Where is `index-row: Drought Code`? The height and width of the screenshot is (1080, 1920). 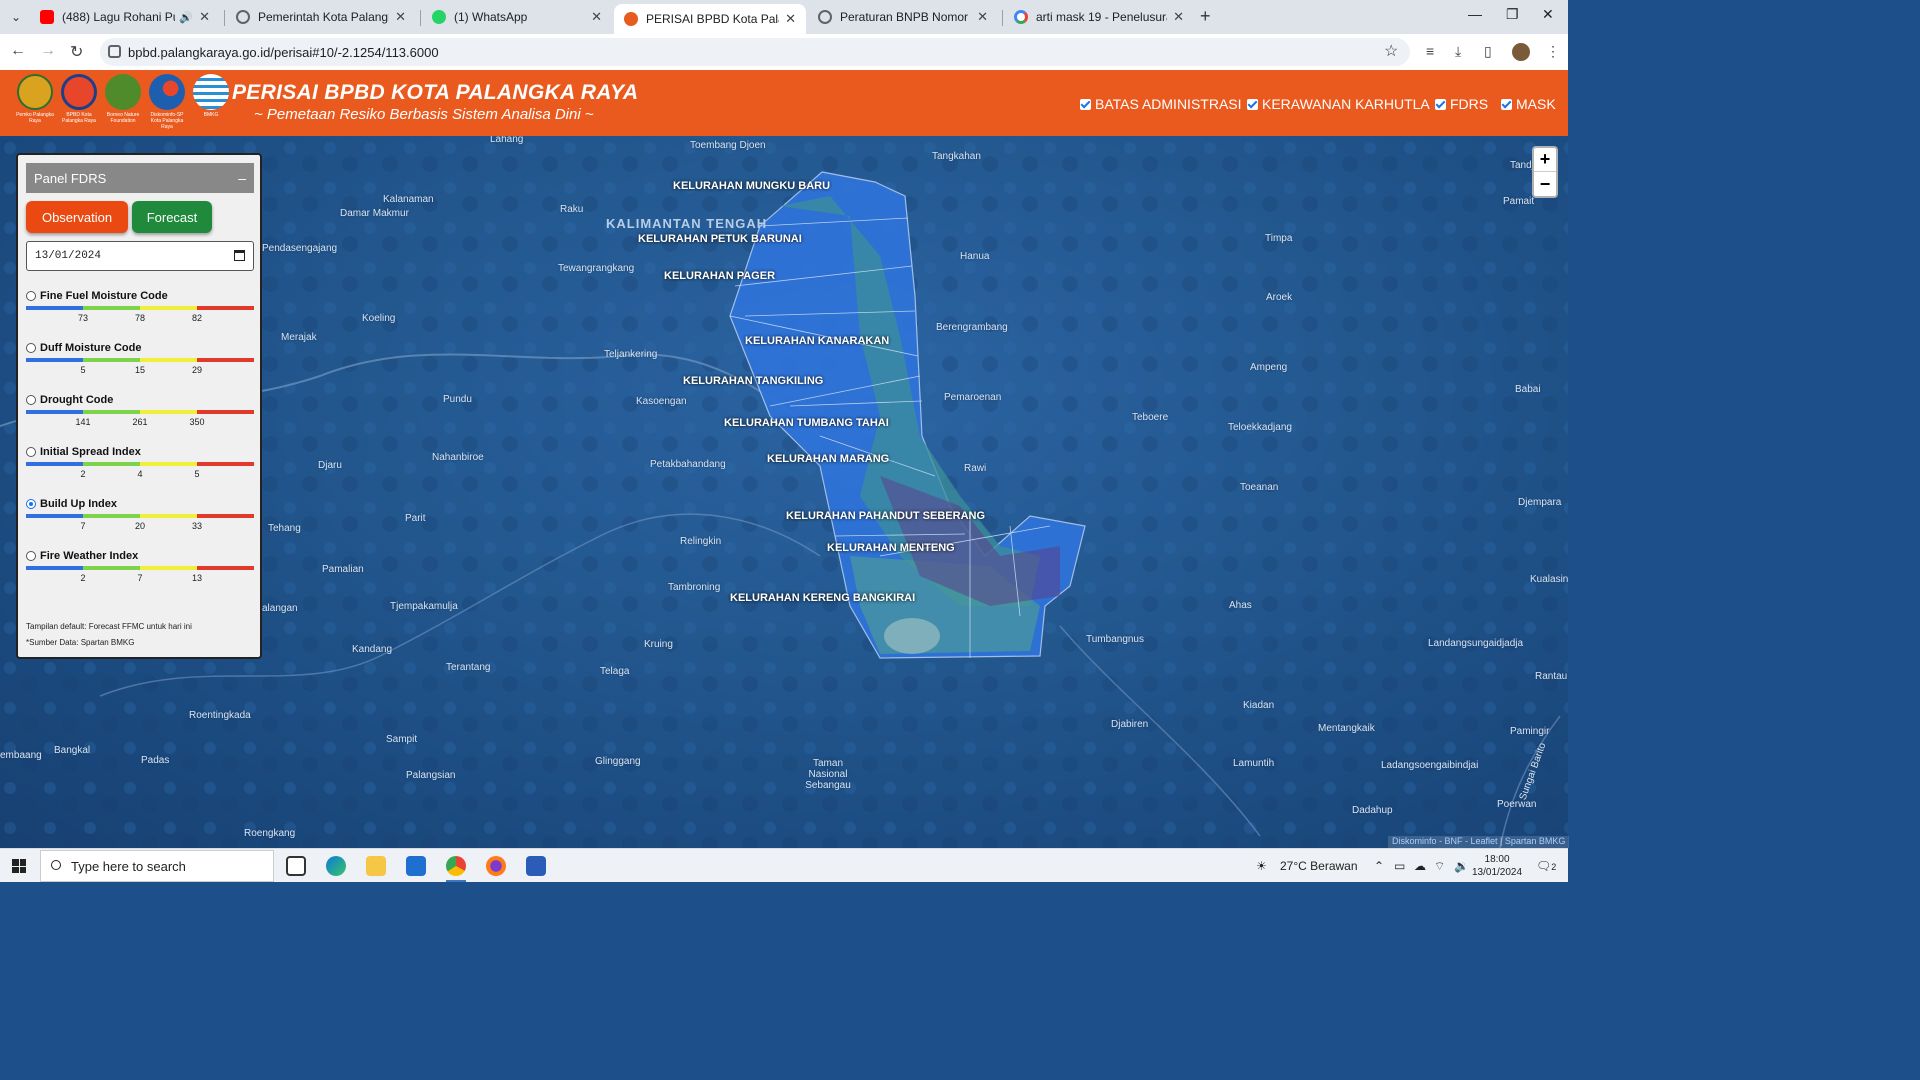 index-row: Drought Code is located at coordinates (140, 400).